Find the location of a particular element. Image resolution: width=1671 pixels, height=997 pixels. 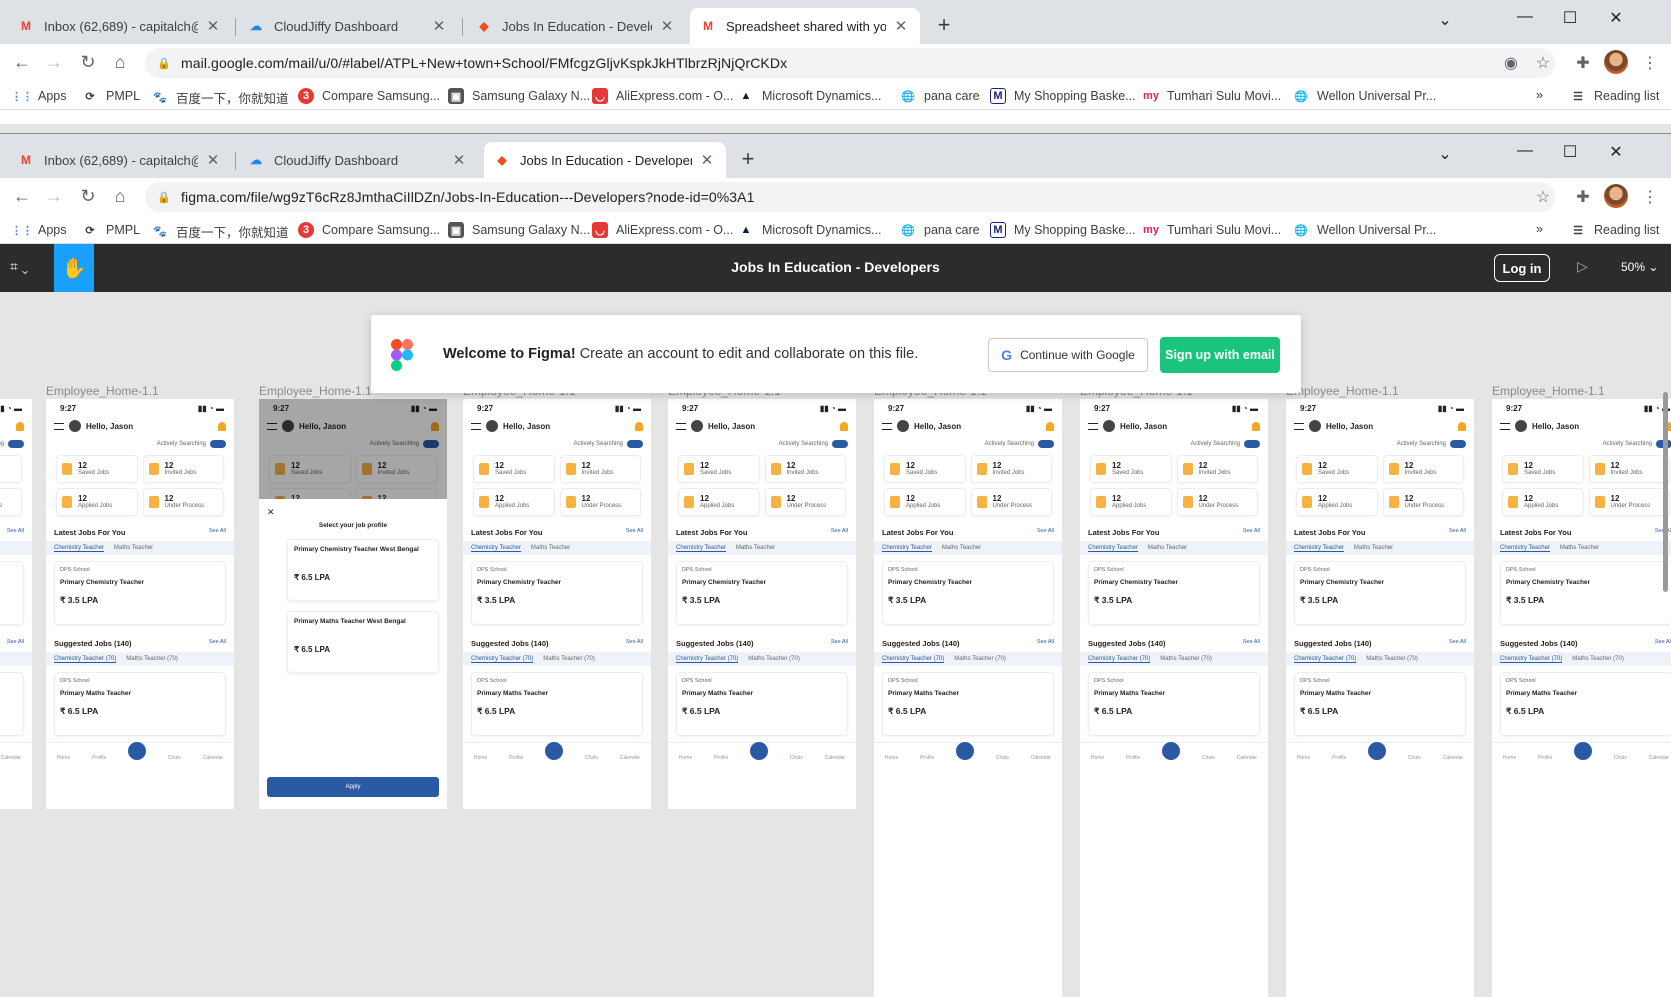

bookmark-apps: ⋮⋮ Apps is located at coordinates (39, 96).